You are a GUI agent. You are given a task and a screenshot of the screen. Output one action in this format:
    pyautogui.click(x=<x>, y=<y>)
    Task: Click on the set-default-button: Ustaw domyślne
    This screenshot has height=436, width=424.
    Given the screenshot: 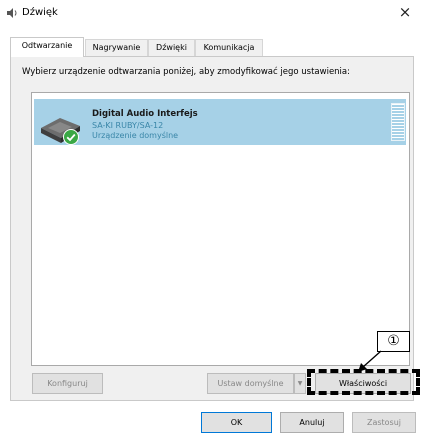 What is the action you would take?
    pyautogui.click(x=250, y=383)
    